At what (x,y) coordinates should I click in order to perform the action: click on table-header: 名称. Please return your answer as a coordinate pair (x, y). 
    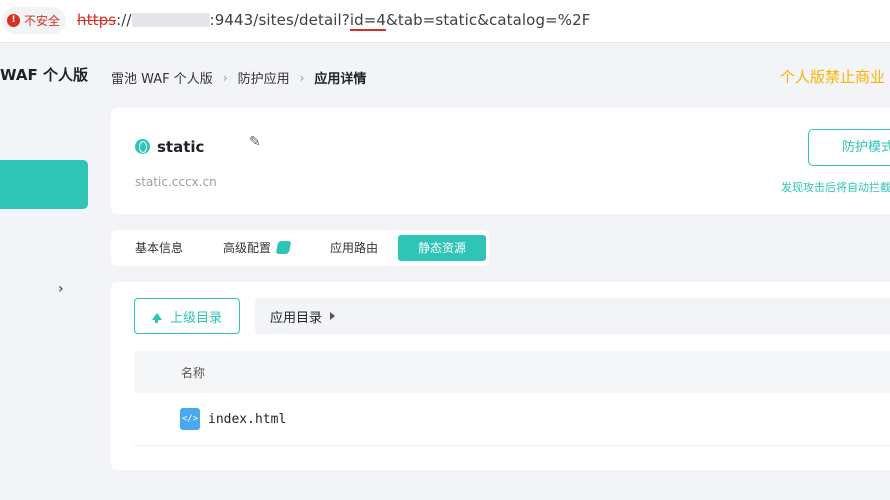
    Looking at the image, I should click on (512, 372).